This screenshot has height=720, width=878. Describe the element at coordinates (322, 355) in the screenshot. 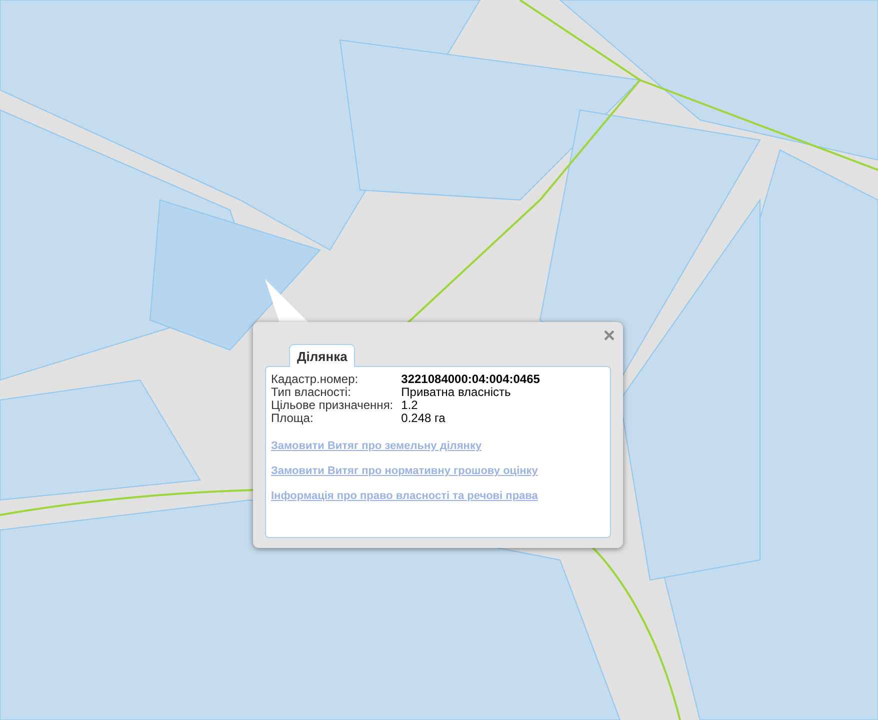

I see `tab: Ділянка` at that location.